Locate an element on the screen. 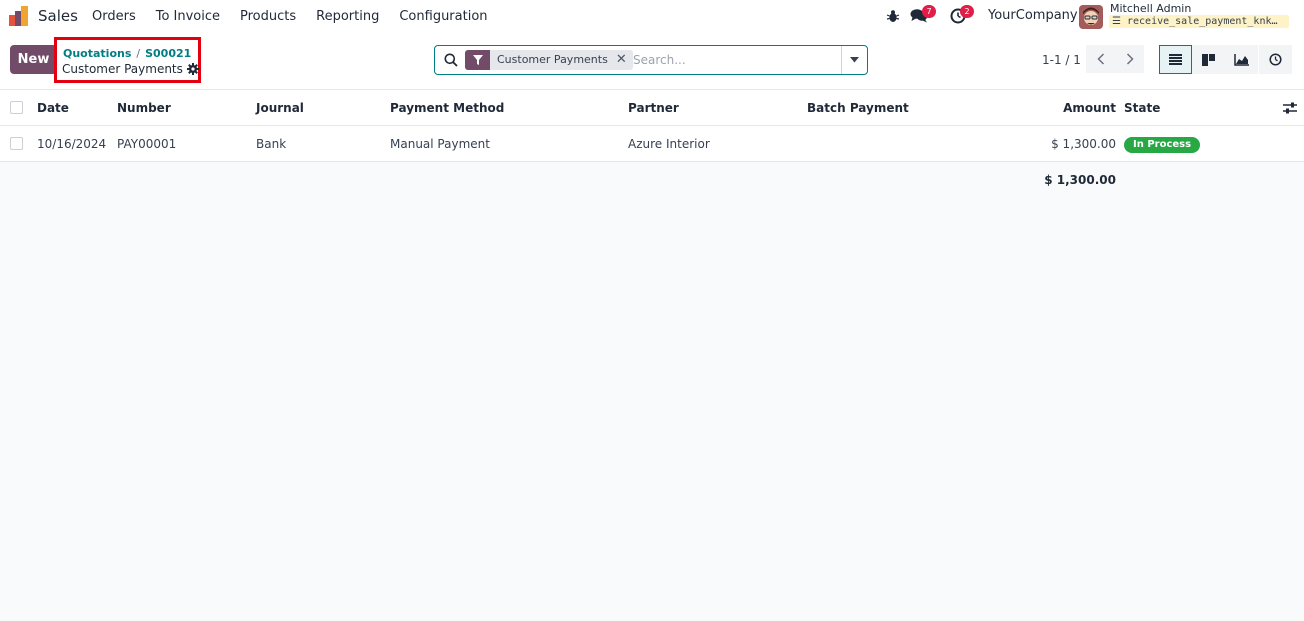 Image resolution: width=1304 pixels, height=621 pixels. debug-bug-icon is located at coordinates (893, 16).